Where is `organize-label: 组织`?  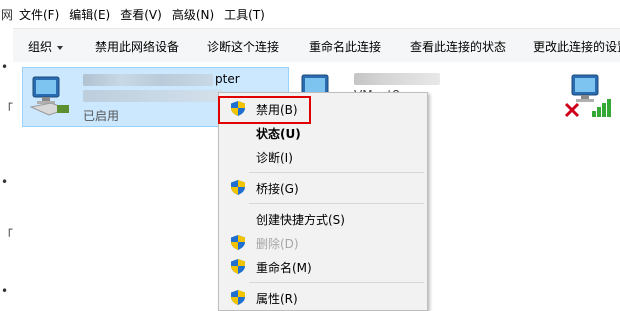 organize-label: 组织 is located at coordinates (40, 47).